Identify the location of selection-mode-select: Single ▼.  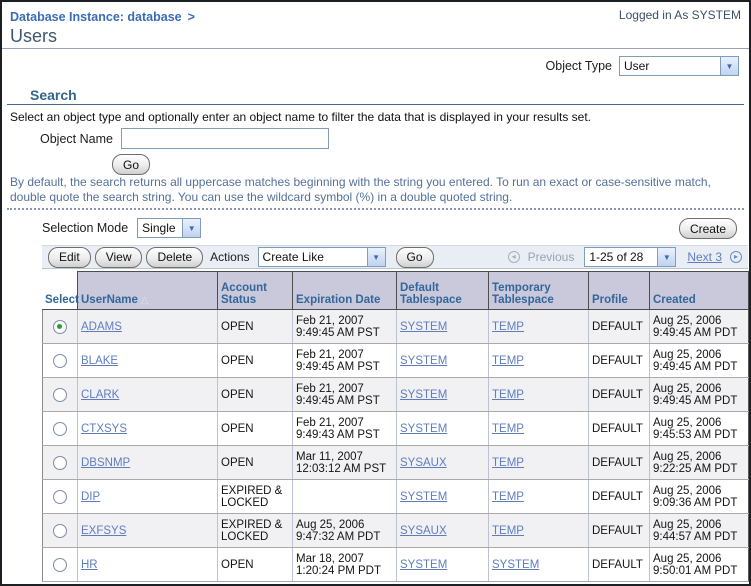
(169, 228).